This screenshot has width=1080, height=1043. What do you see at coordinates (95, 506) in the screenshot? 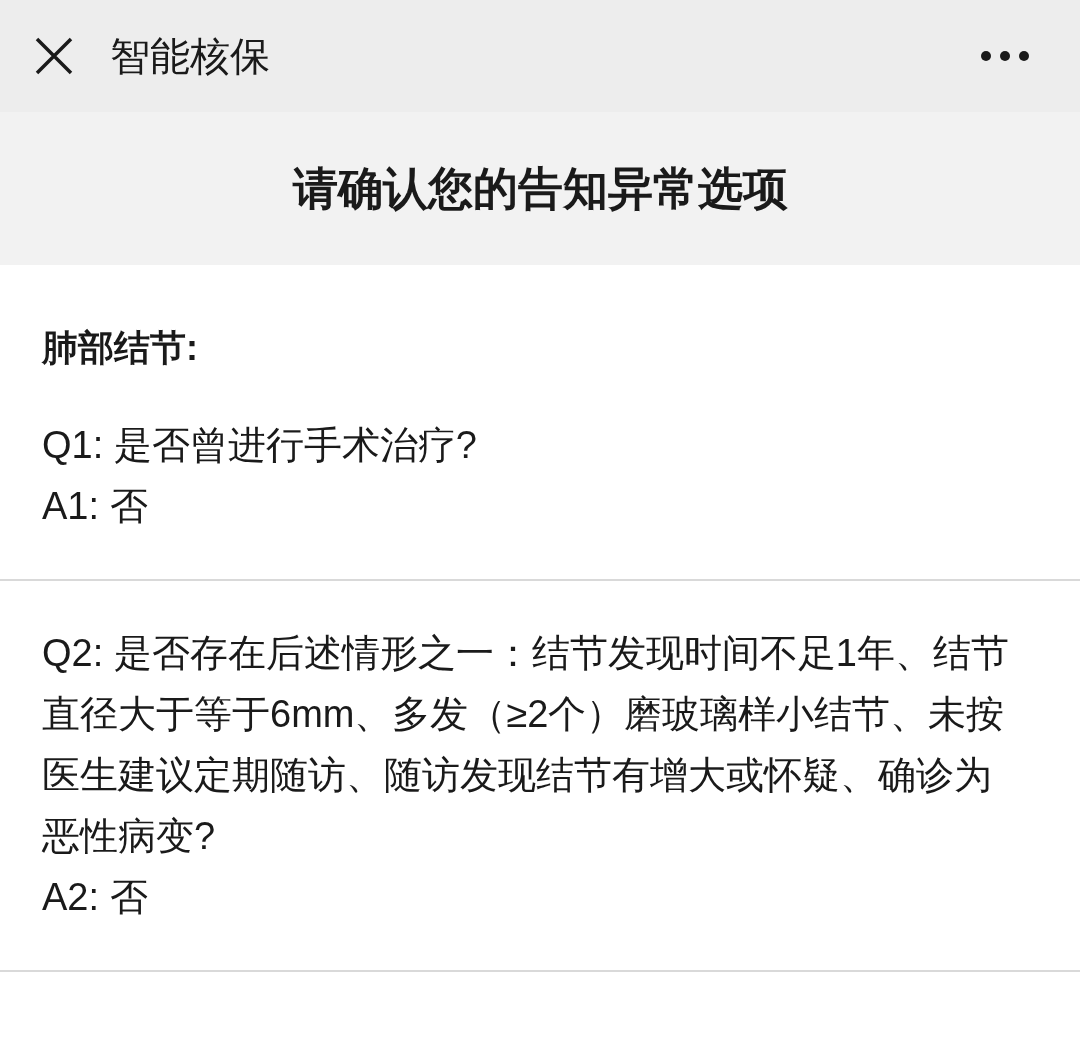
I see `answer-text: A1: 否` at bounding box center [95, 506].